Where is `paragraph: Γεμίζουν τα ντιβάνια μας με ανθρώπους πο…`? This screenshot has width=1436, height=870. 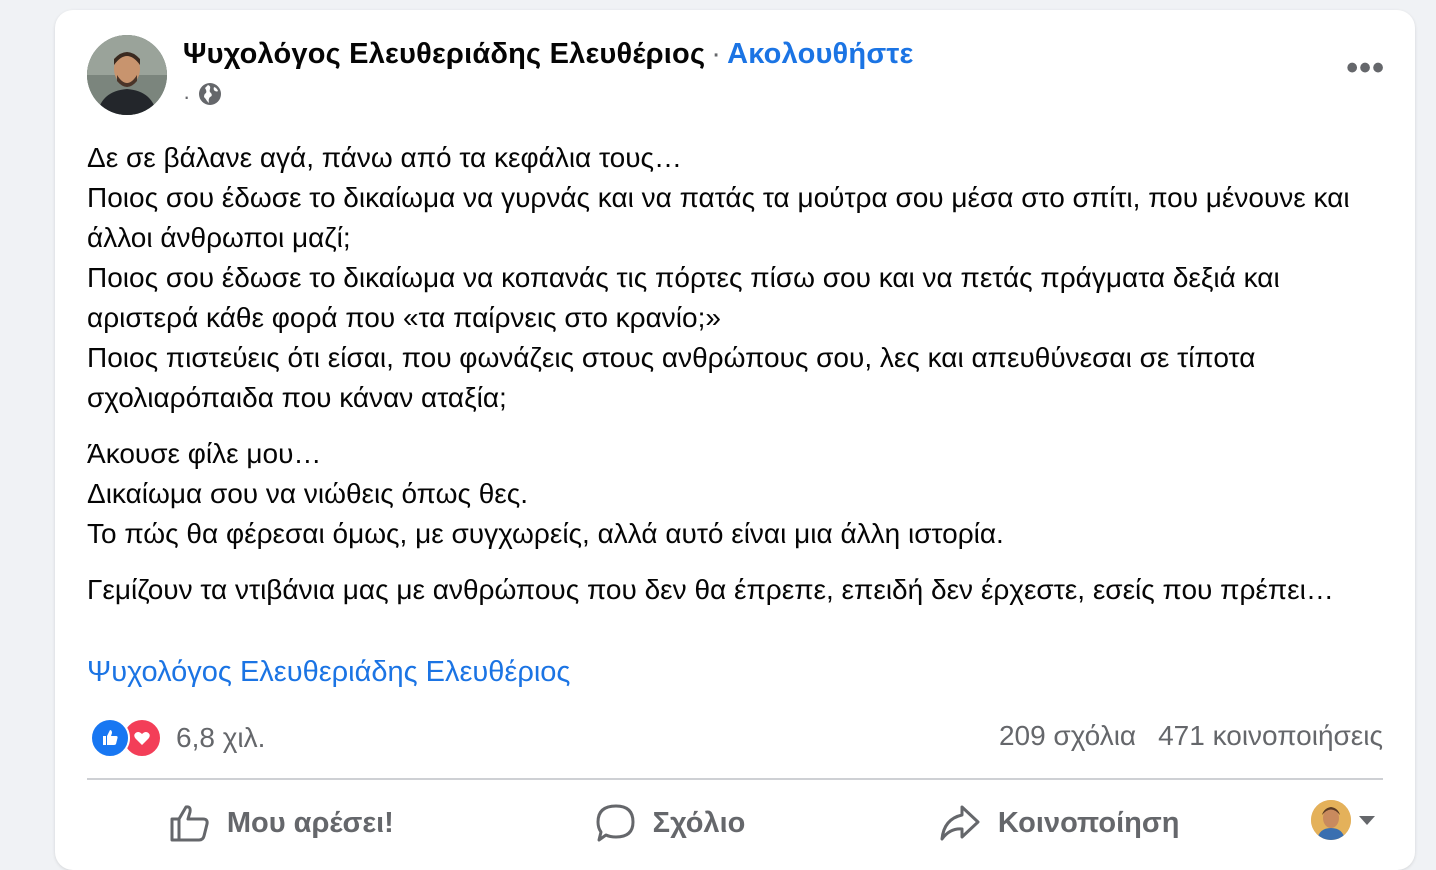 paragraph: Γεμίζουν τα ντιβάνια μας με ανθρώπους πο… is located at coordinates (742, 590).